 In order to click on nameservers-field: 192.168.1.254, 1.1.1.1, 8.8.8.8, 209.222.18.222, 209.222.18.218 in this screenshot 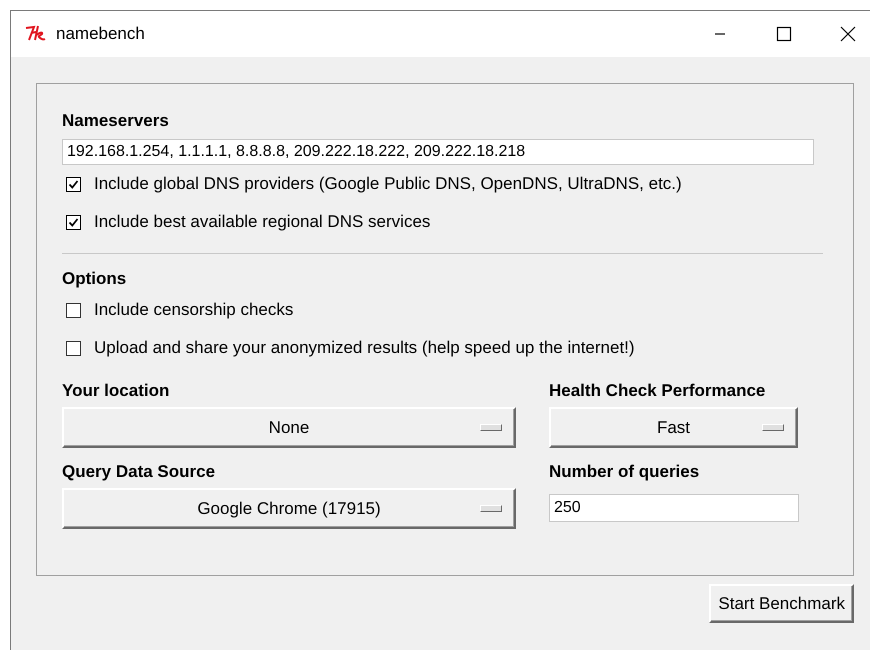, I will do `click(438, 152)`.